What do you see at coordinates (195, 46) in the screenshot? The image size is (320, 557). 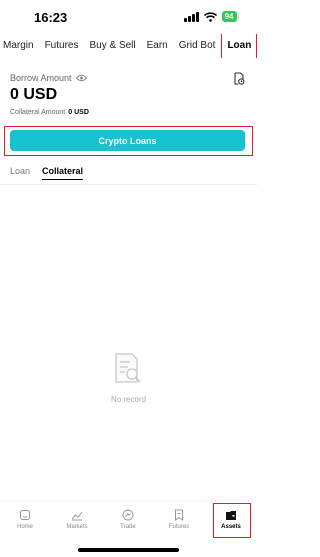 I see `tab-grid-bot: Grid Bot` at bounding box center [195, 46].